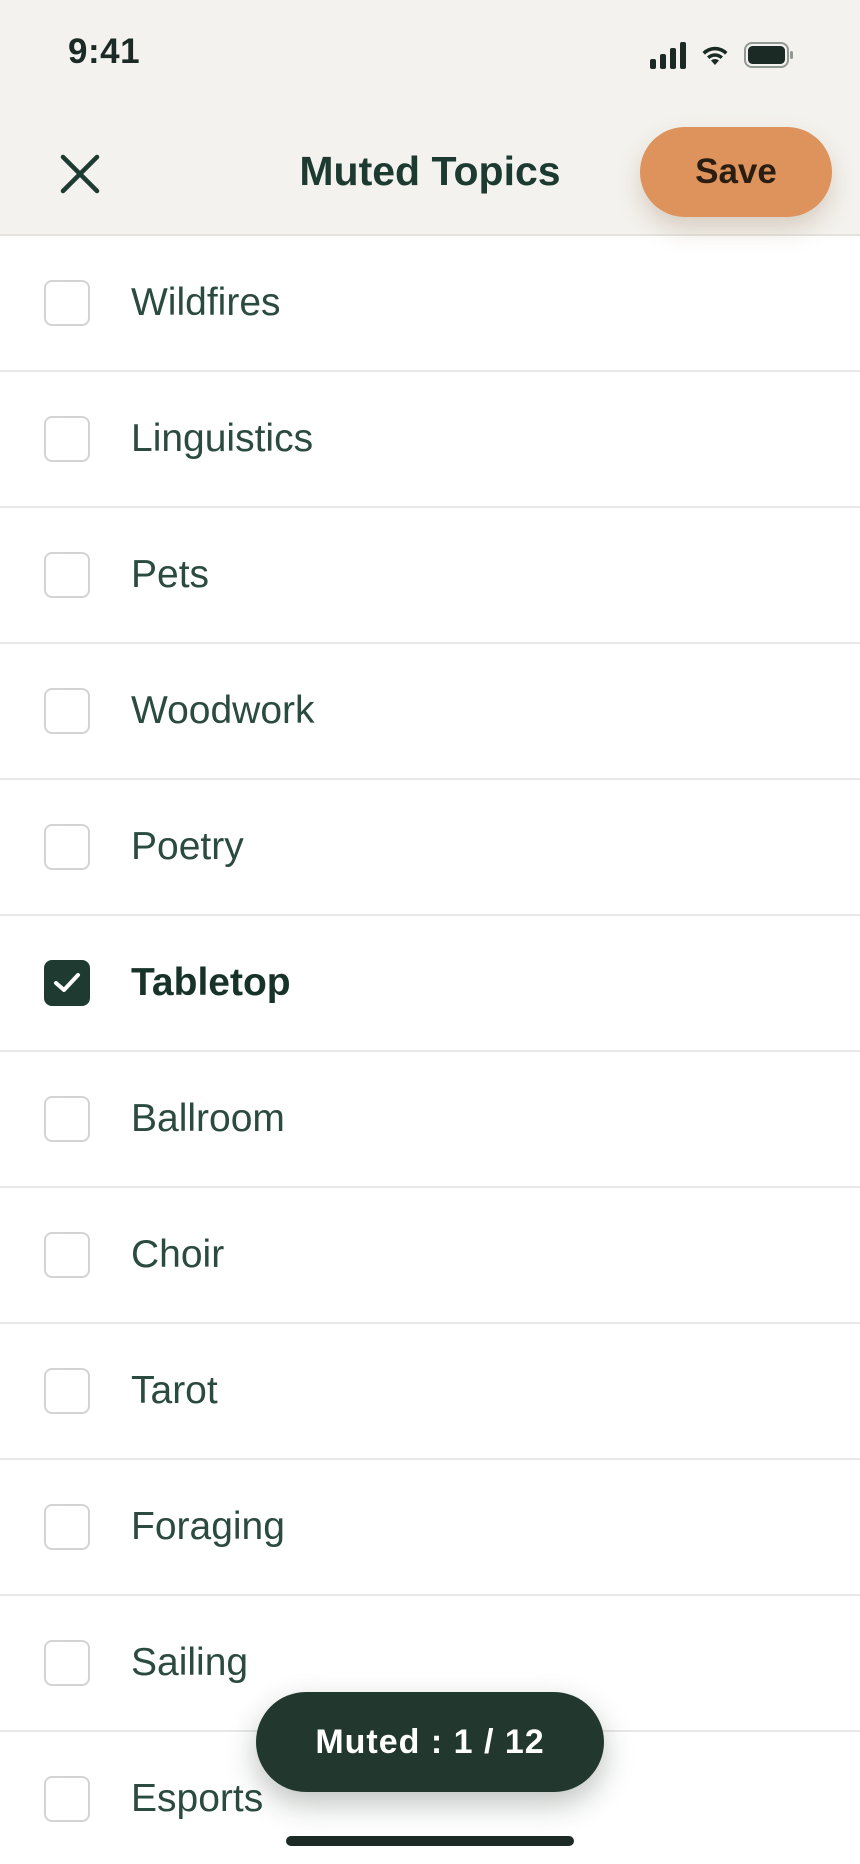 This screenshot has height=1864, width=860. What do you see at coordinates (430, 984) in the screenshot?
I see `topic-row: Tabletop` at bounding box center [430, 984].